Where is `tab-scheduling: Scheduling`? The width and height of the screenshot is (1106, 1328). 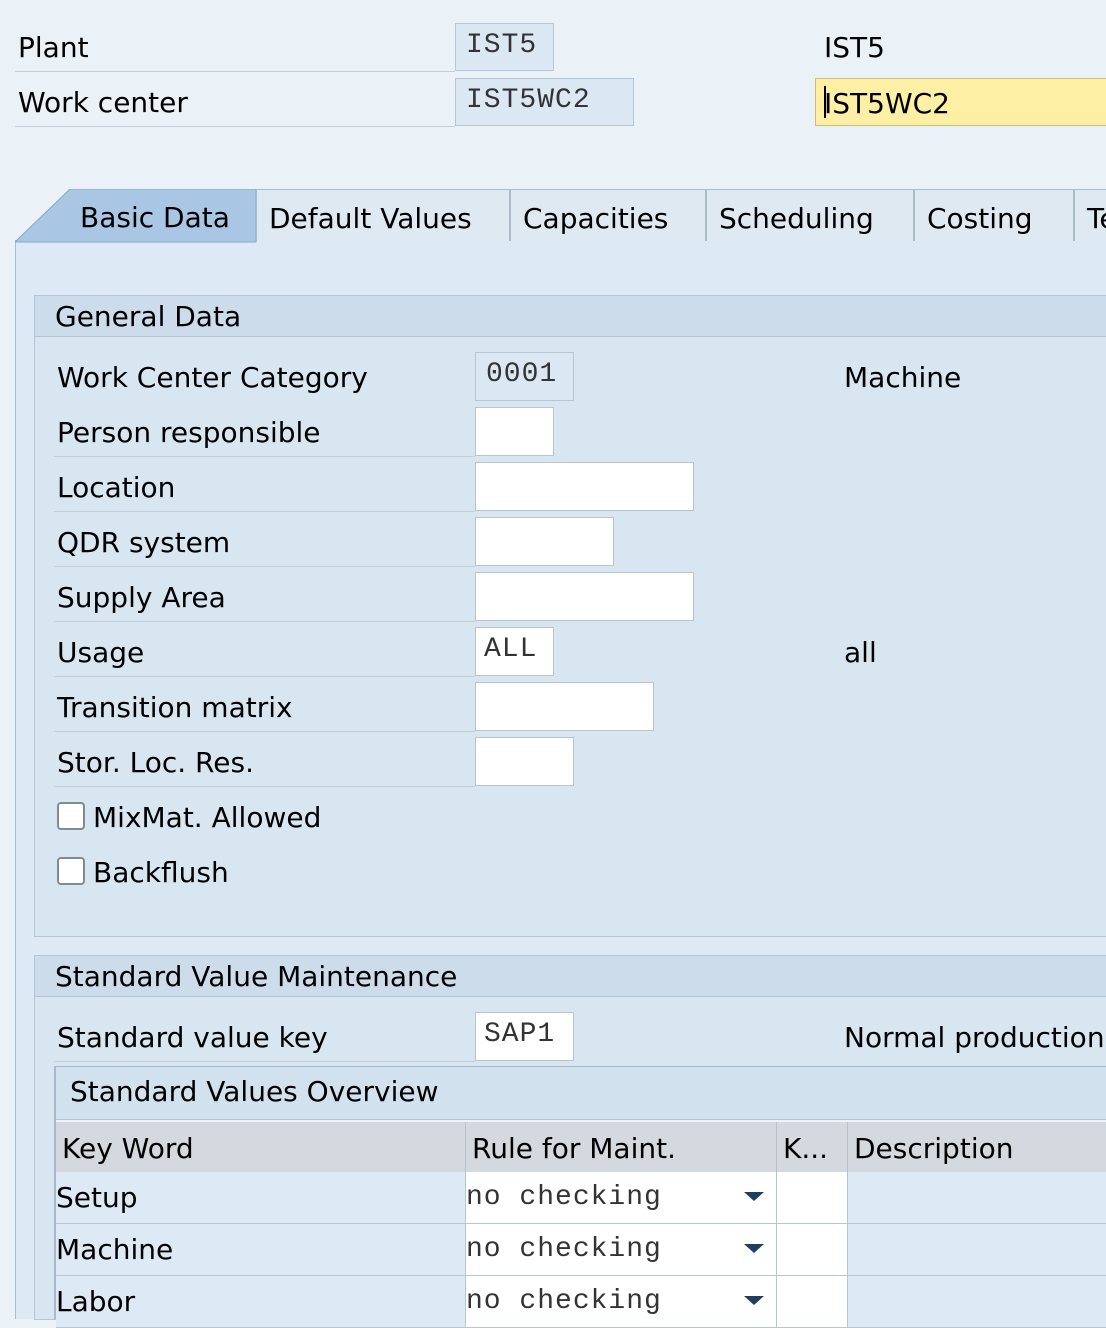
tab-scheduling: Scheduling is located at coordinates (810, 215).